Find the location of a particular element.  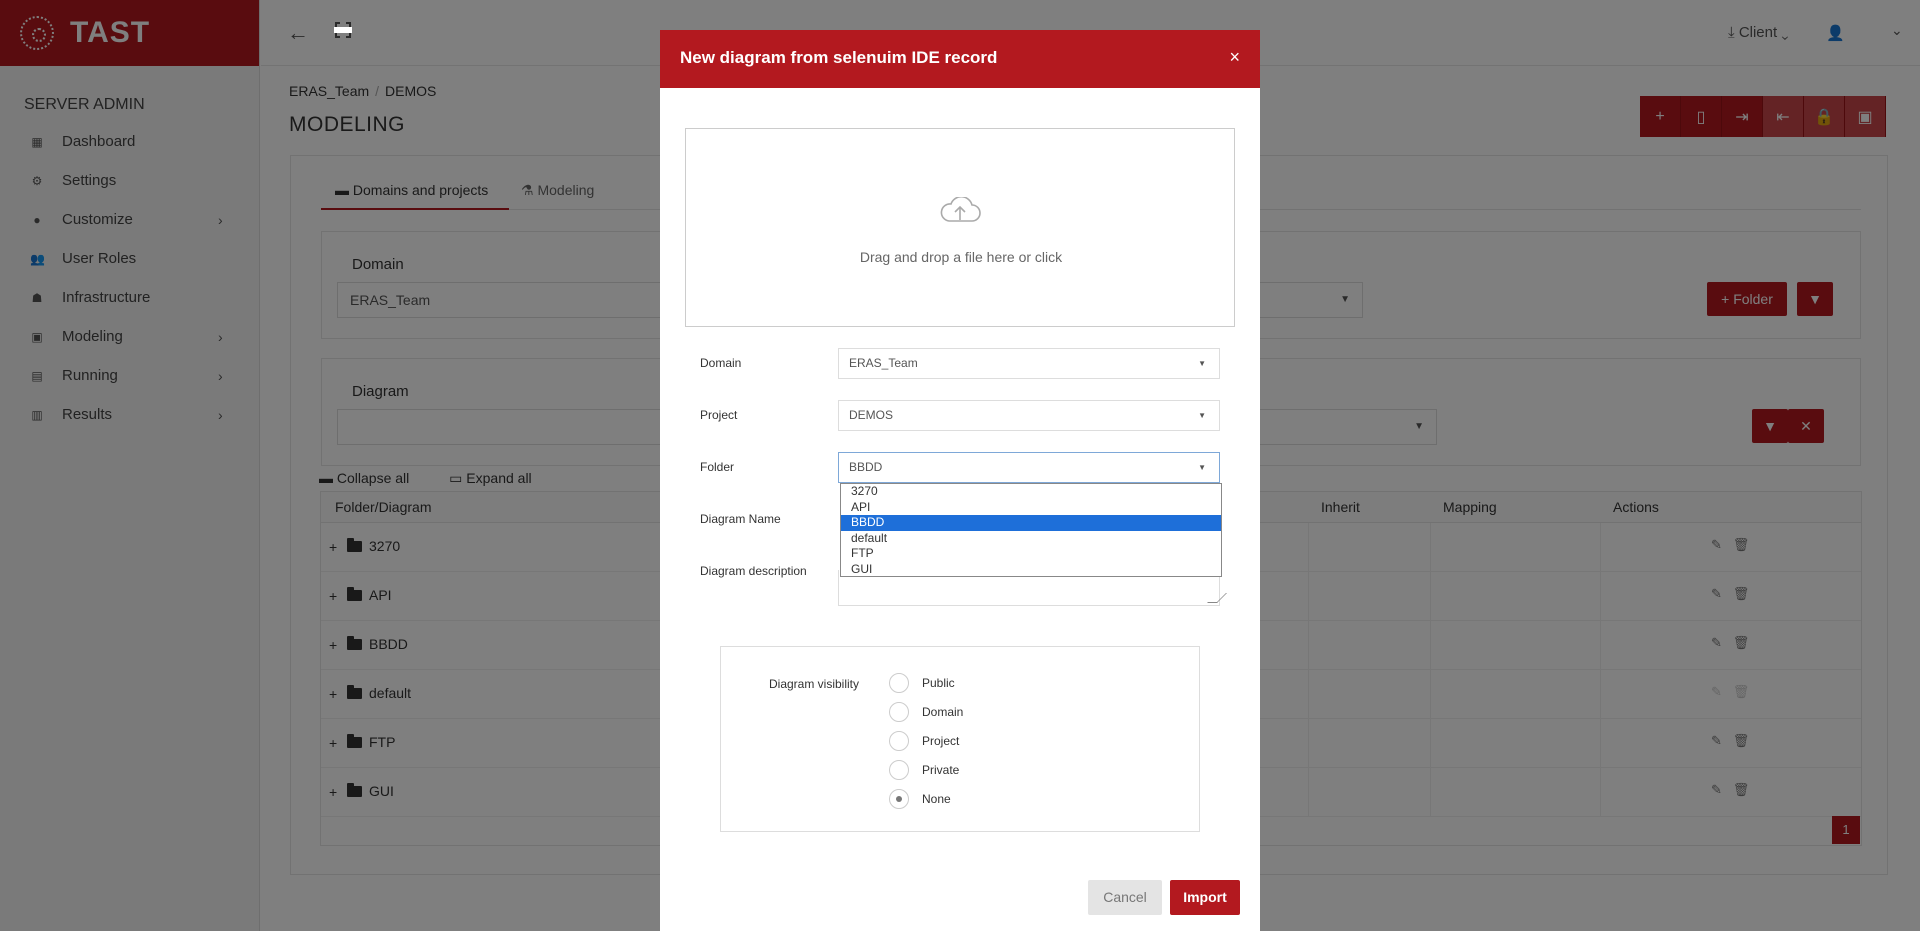

resize-handle-icon is located at coordinates (1217, 598).